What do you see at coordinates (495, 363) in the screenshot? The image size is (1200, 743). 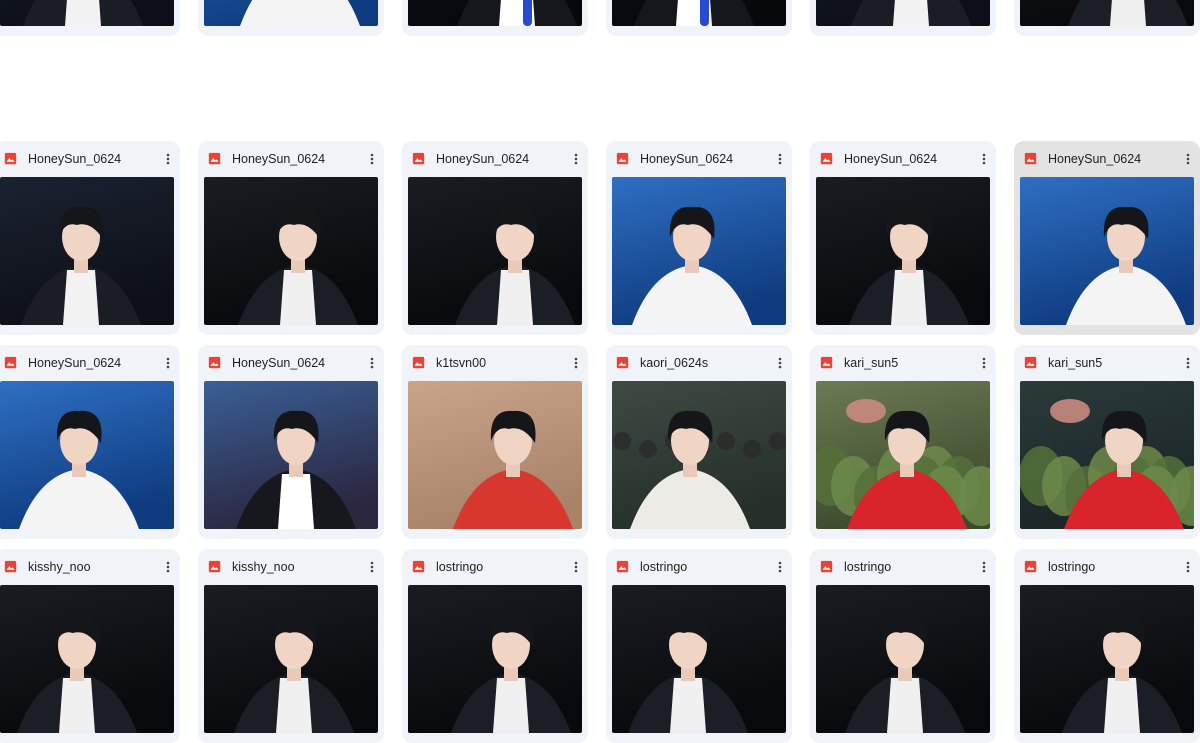 I see `file-card-header: k1tsvn00` at bounding box center [495, 363].